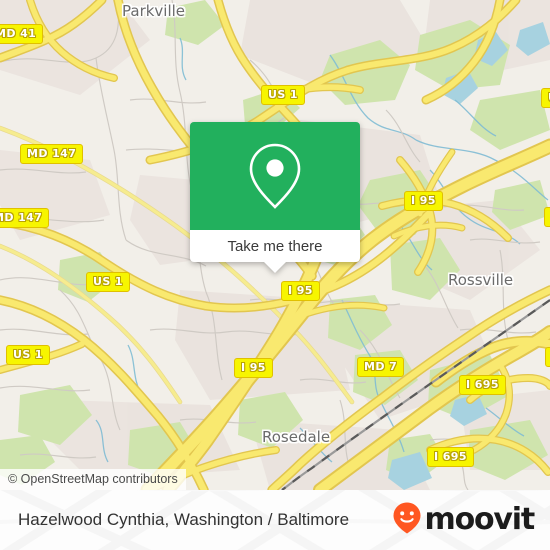 The image size is (550, 550). What do you see at coordinates (275, 267) in the screenshot?
I see `callout-pointer` at bounding box center [275, 267].